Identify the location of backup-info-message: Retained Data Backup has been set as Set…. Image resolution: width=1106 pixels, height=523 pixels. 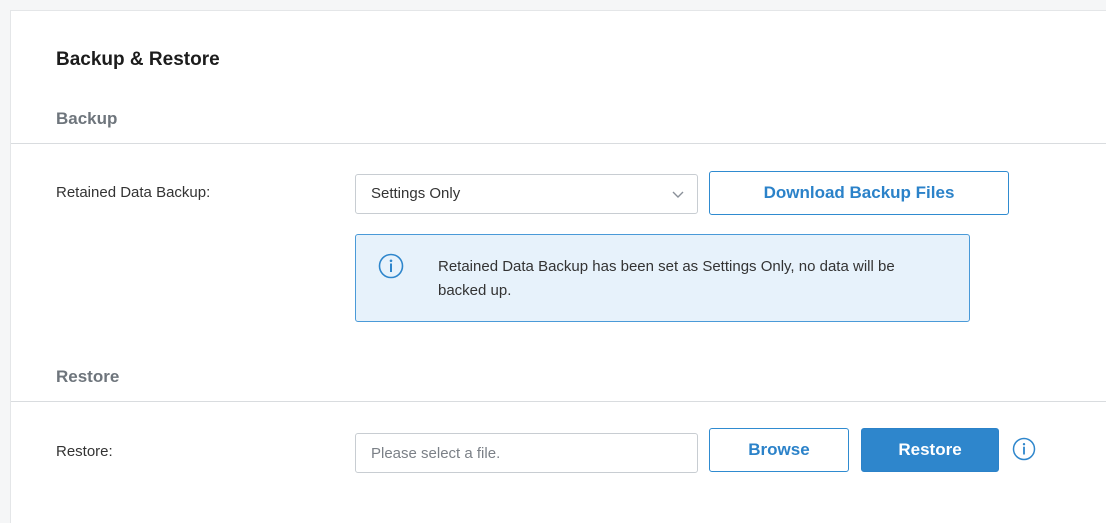
(662, 278).